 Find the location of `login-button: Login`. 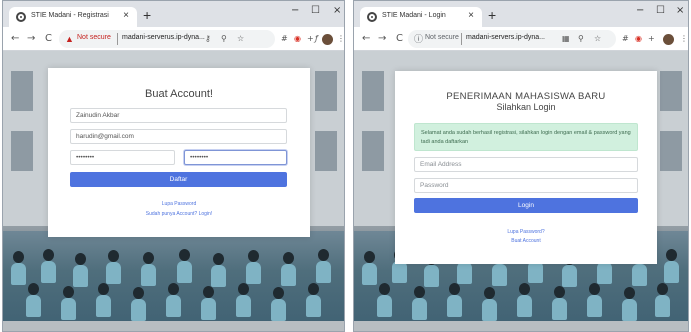

login-button: Login is located at coordinates (526, 205).